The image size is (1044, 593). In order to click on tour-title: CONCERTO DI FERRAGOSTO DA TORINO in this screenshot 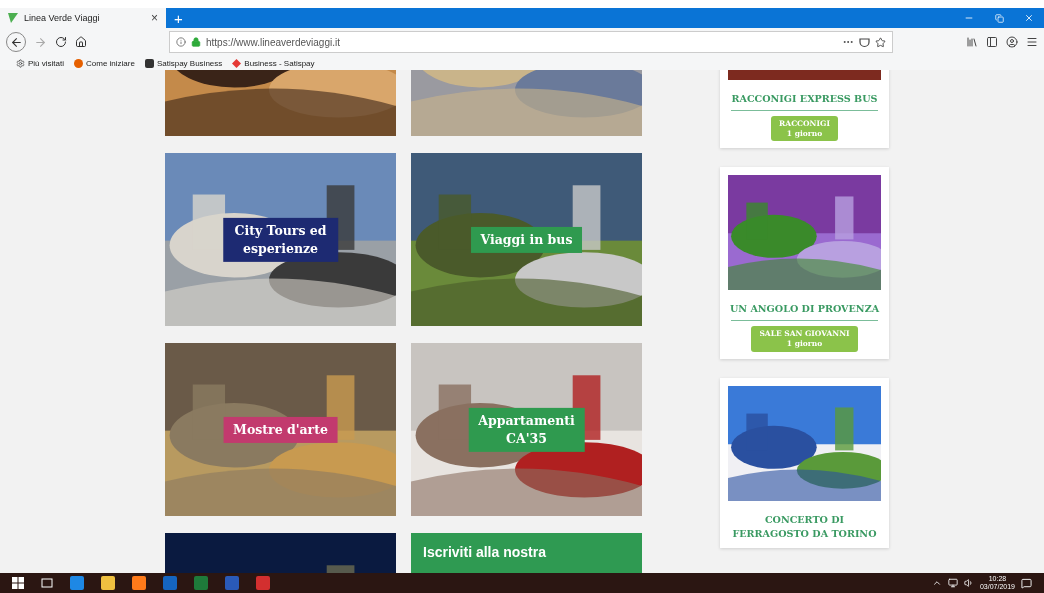, I will do `click(804, 526)`.